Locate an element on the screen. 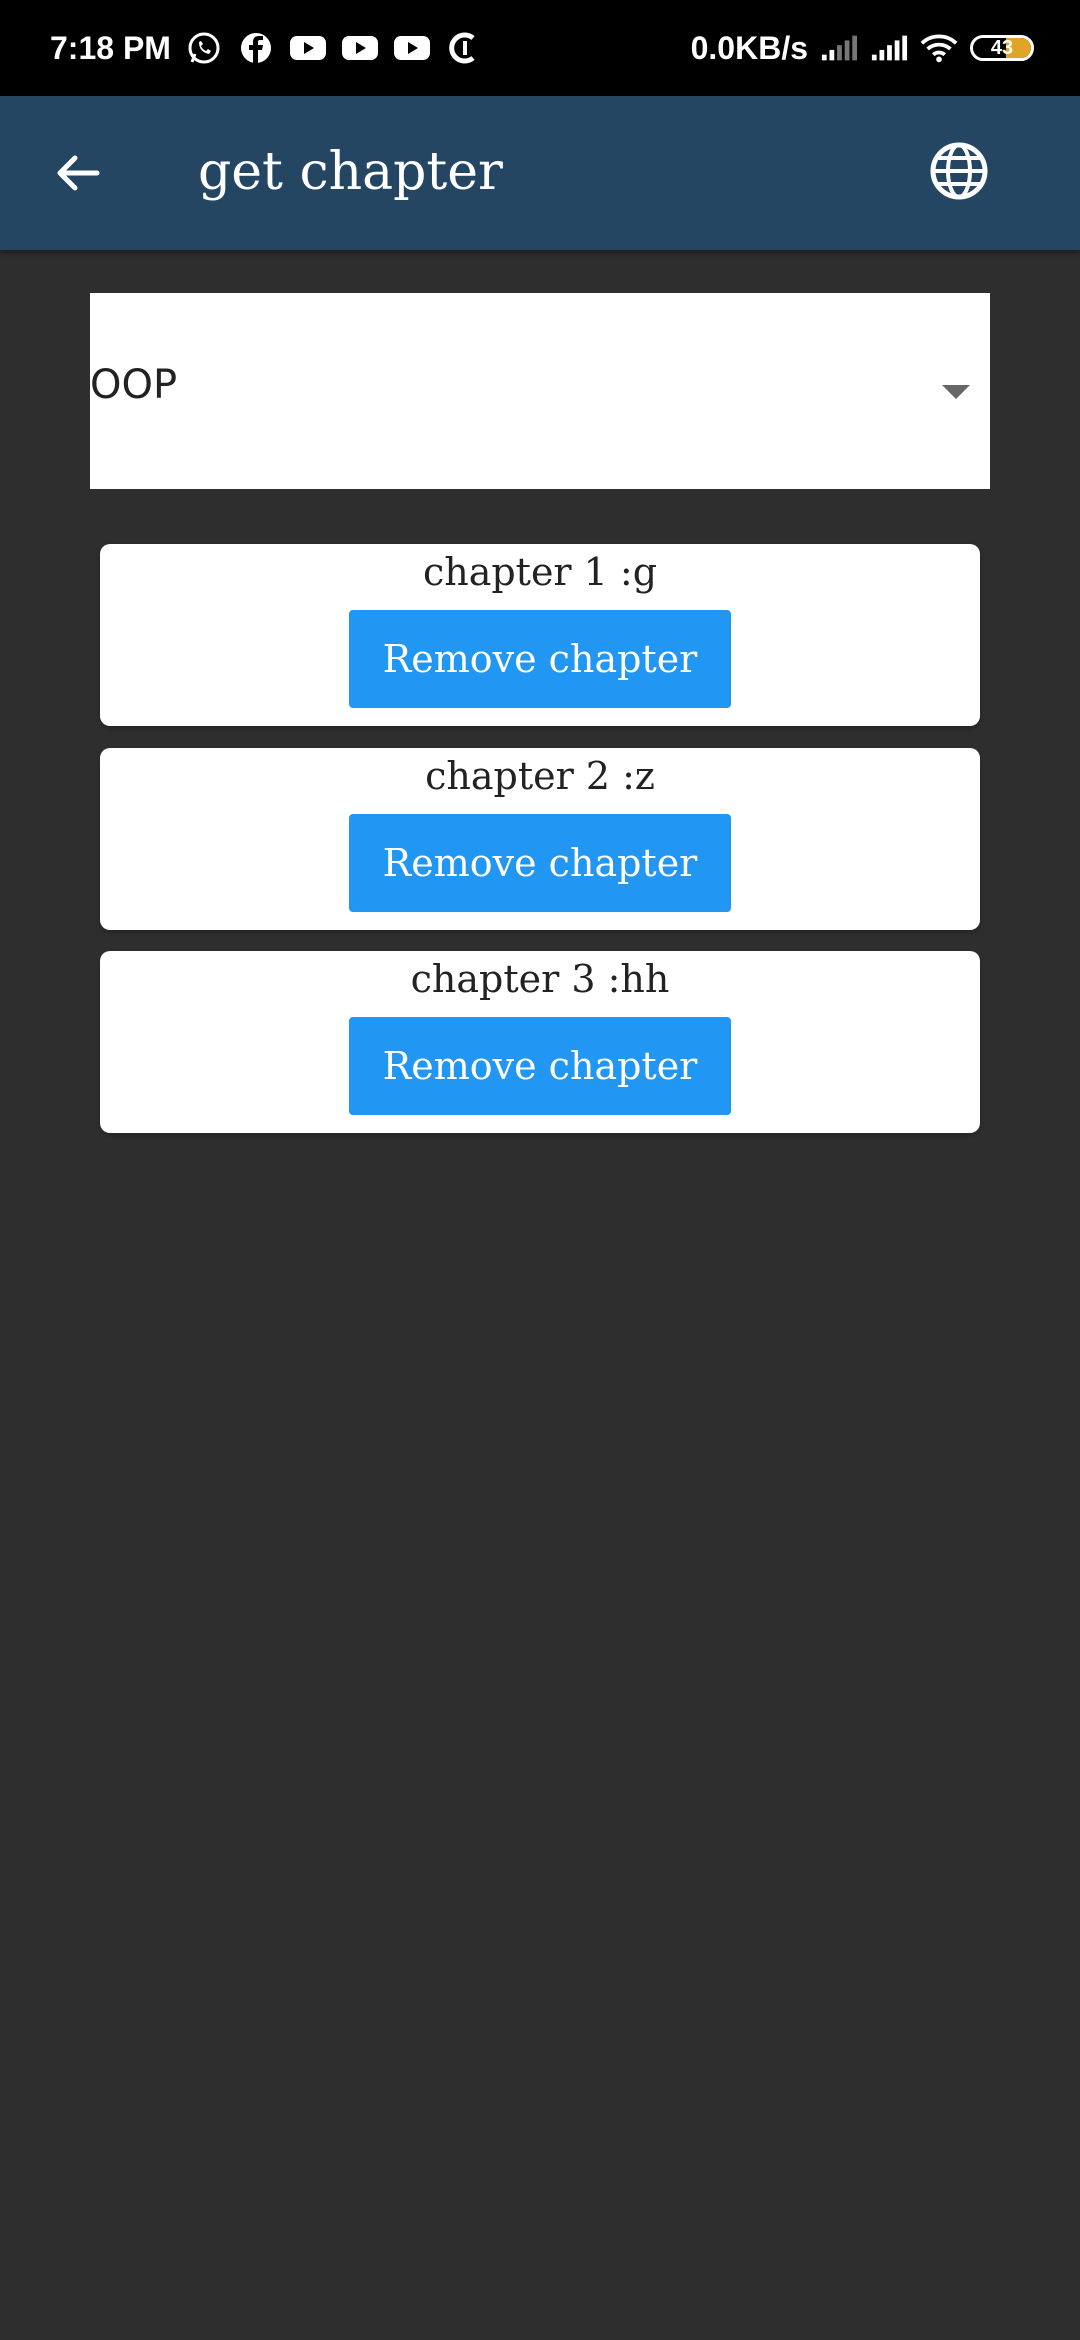 The image size is (1080, 2340). status-right: 0.0KB/s 43 is located at coordinates (856, 48).